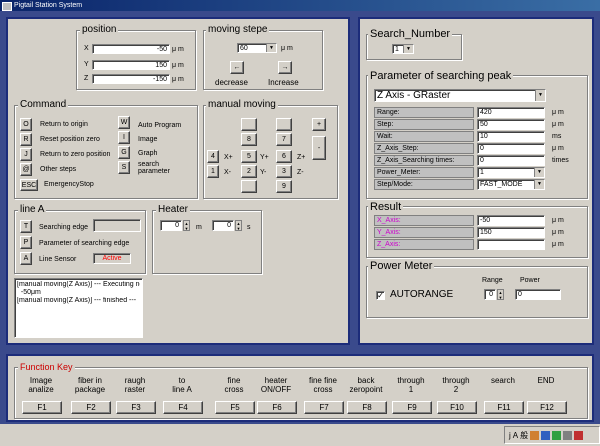 Image resolution: width=600 pixels, height=446 pixels. What do you see at coordinates (124, 137) in the screenshot?
I see `image-key: I` at bounding box center [124, 137].